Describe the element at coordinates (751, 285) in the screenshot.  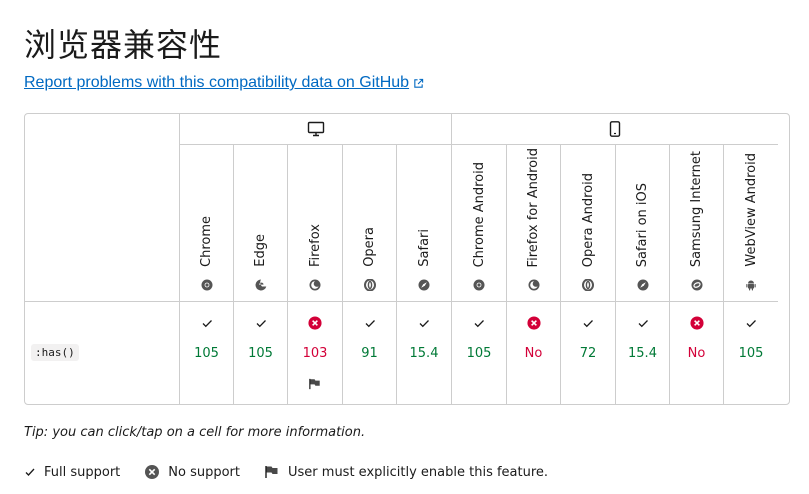
I see `android-icon` at that location.